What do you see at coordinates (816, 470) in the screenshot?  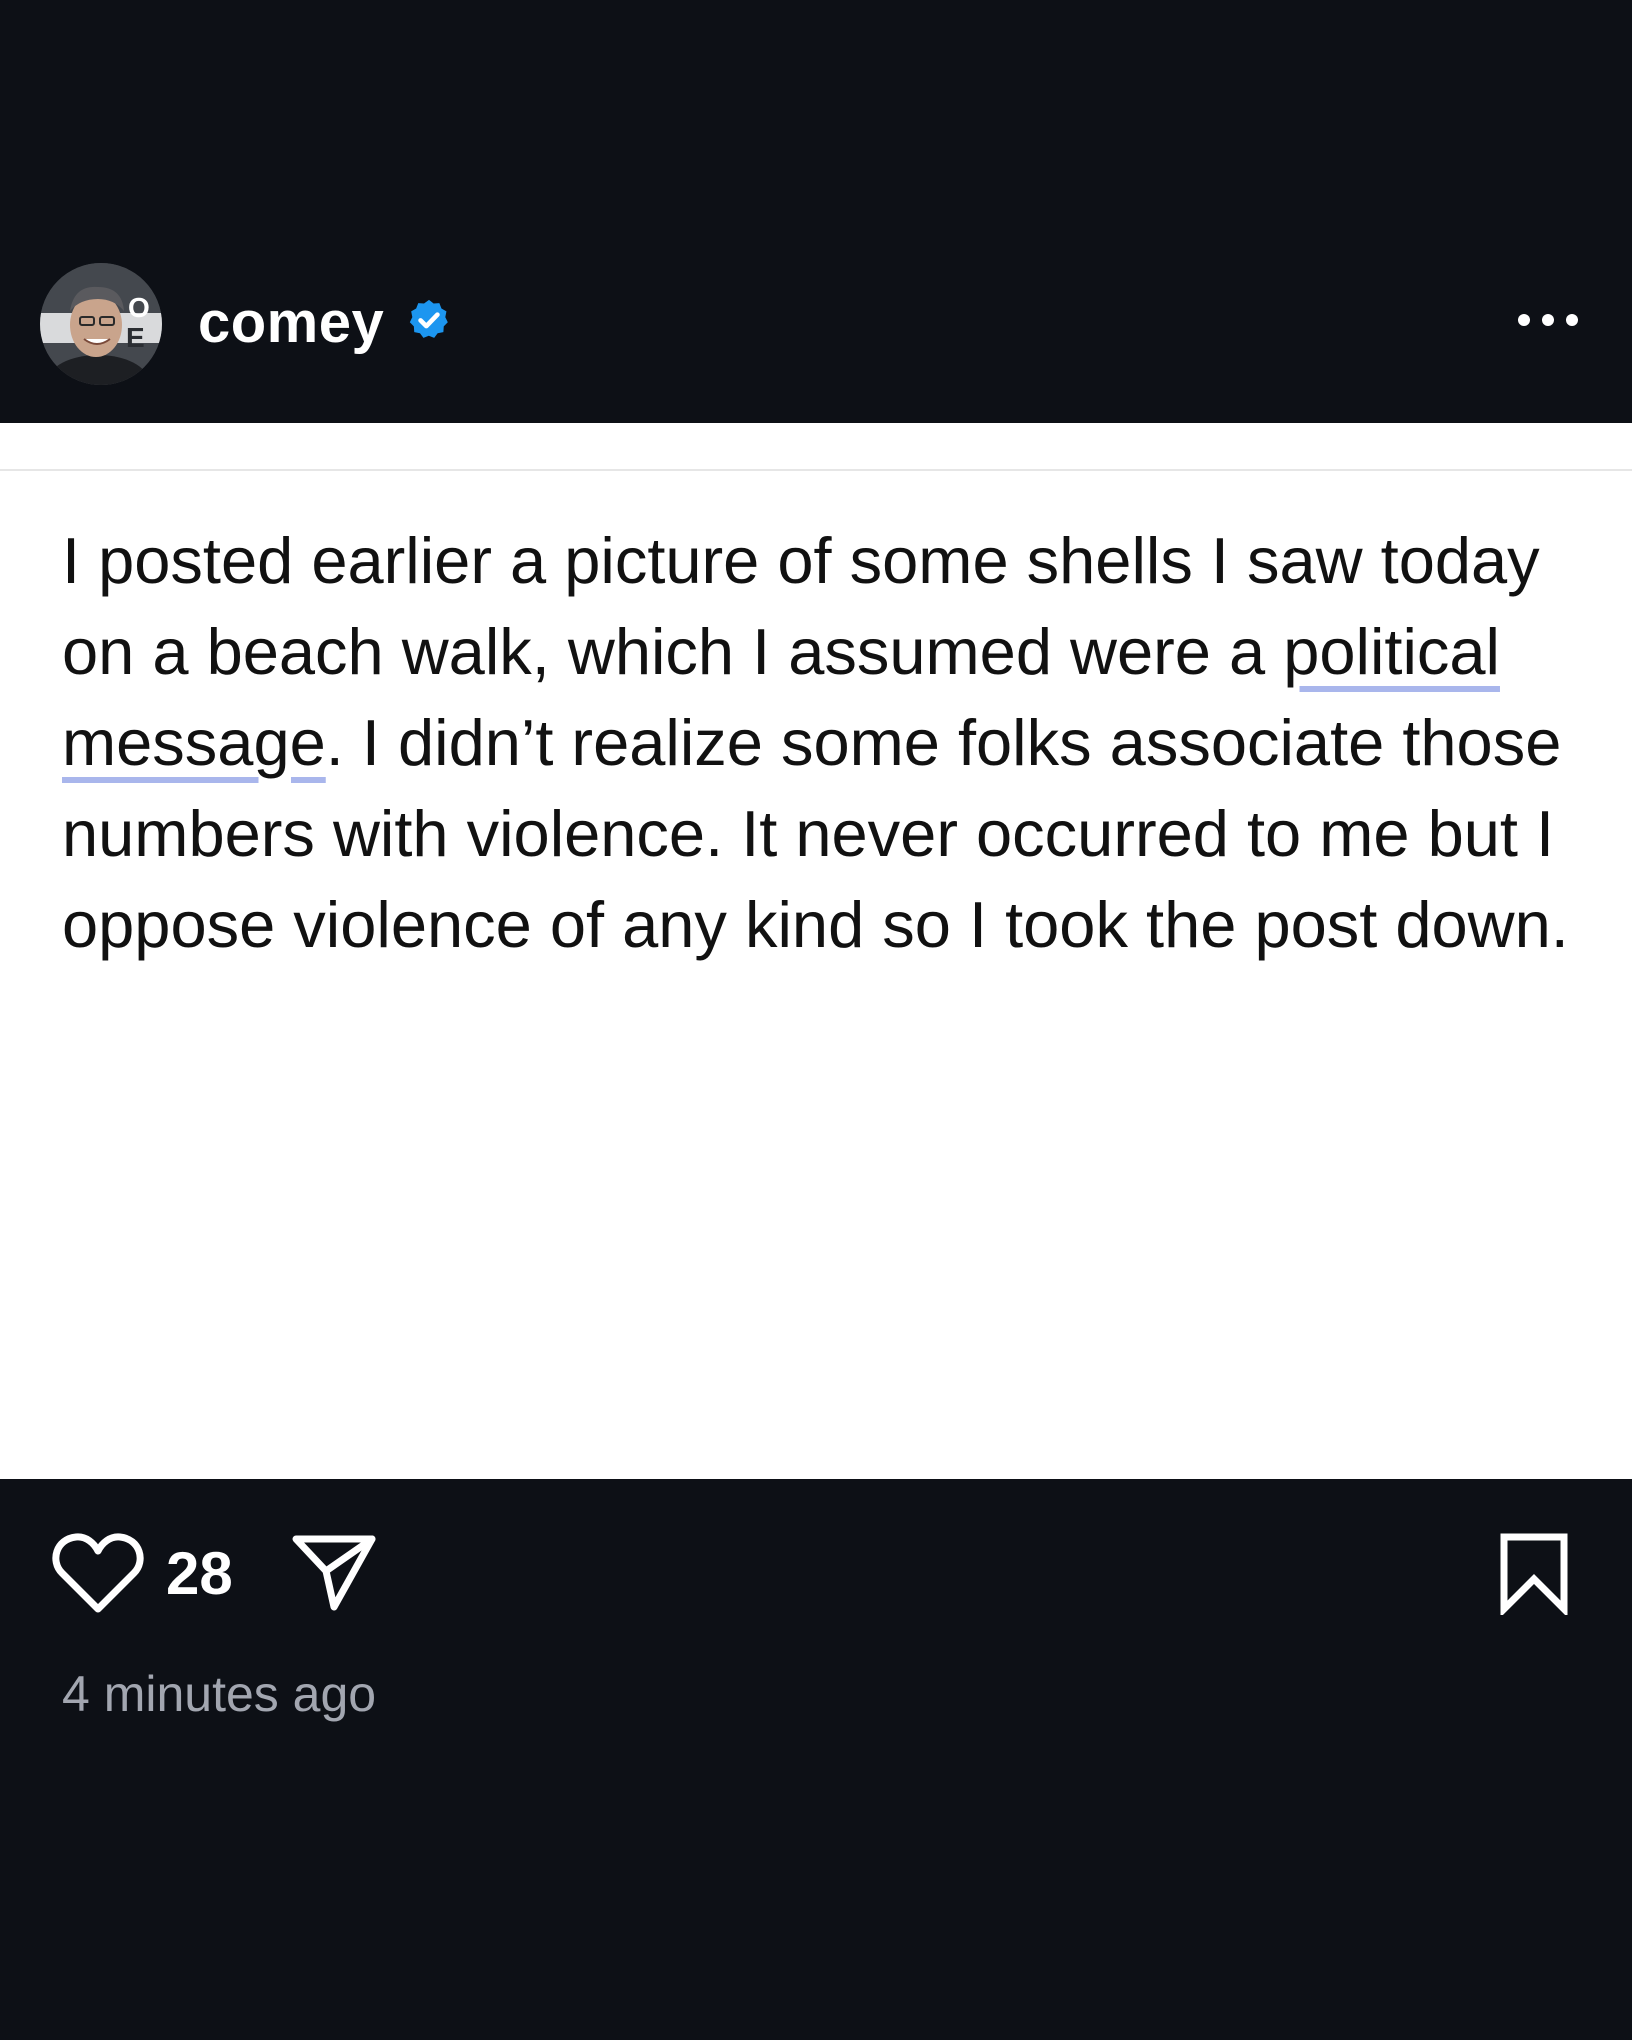 I see `card-divider` at bounding box center [816, 470].